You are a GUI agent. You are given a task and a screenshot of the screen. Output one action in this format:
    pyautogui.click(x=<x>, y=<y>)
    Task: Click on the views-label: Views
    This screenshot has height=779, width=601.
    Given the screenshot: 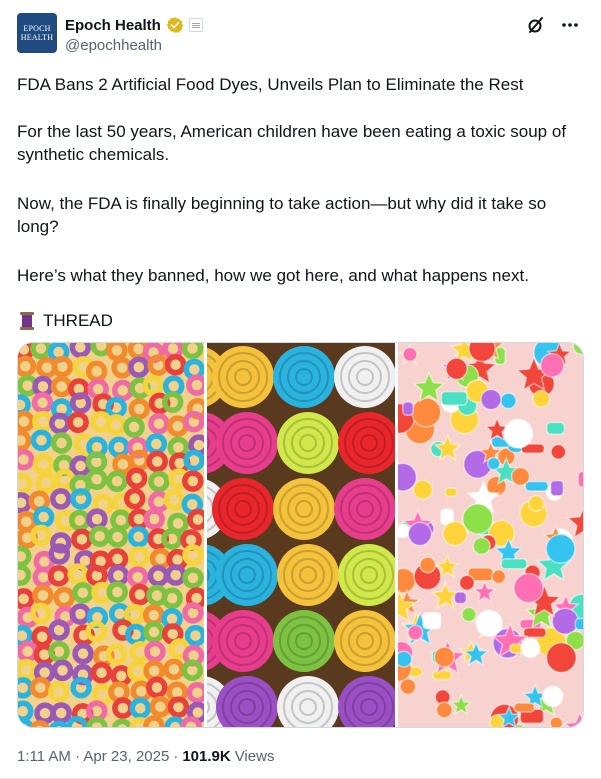 What is the action you would take?
    pyautogui.click(x=254, y=756)
    